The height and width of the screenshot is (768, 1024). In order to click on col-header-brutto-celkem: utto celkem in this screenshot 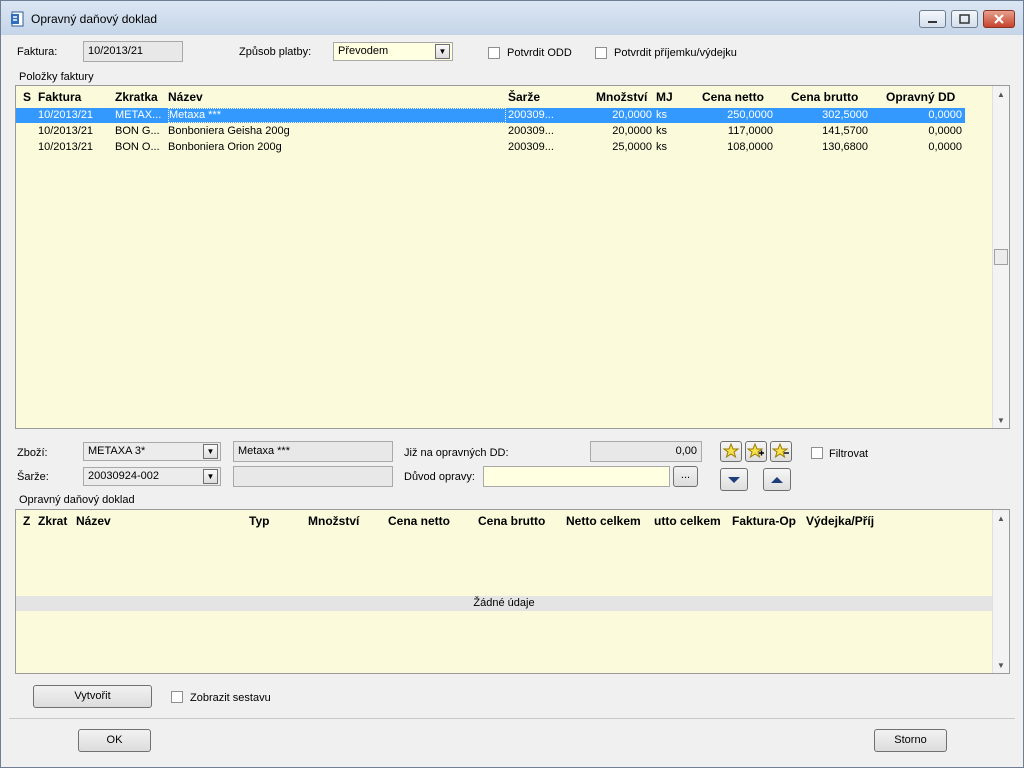, I will do `click(687, 521)`.